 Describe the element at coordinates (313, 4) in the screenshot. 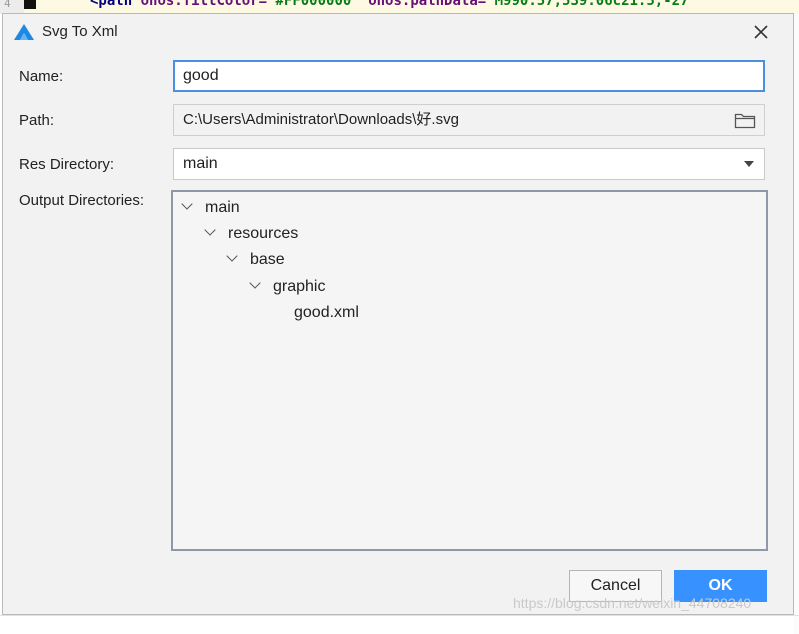

I see `code-val-fillcolor: "#FF000000"` at that location.